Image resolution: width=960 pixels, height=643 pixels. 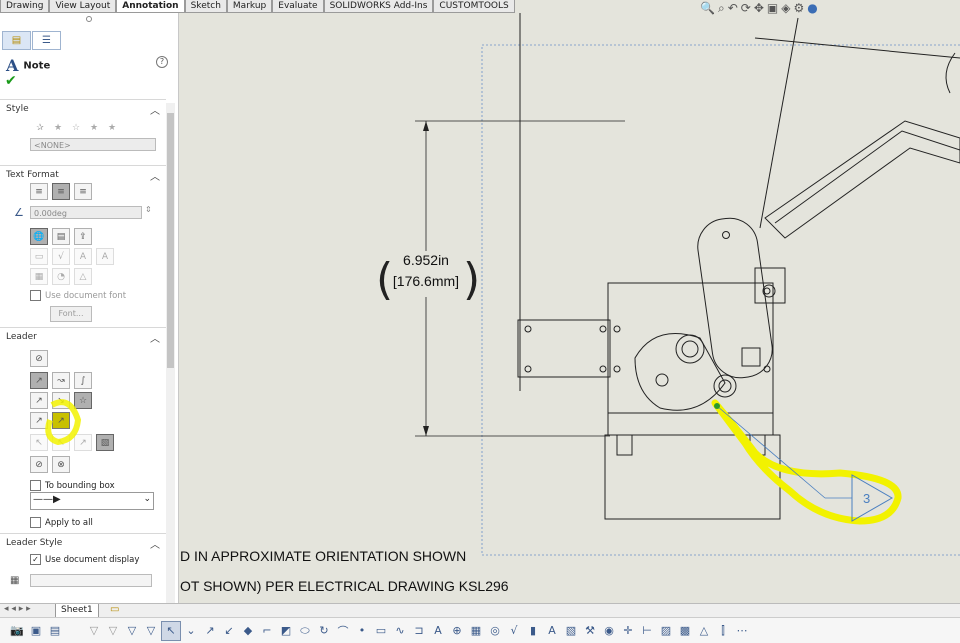 I want to click on auto-leader-icon: ↗, so click(x=61, y=420).